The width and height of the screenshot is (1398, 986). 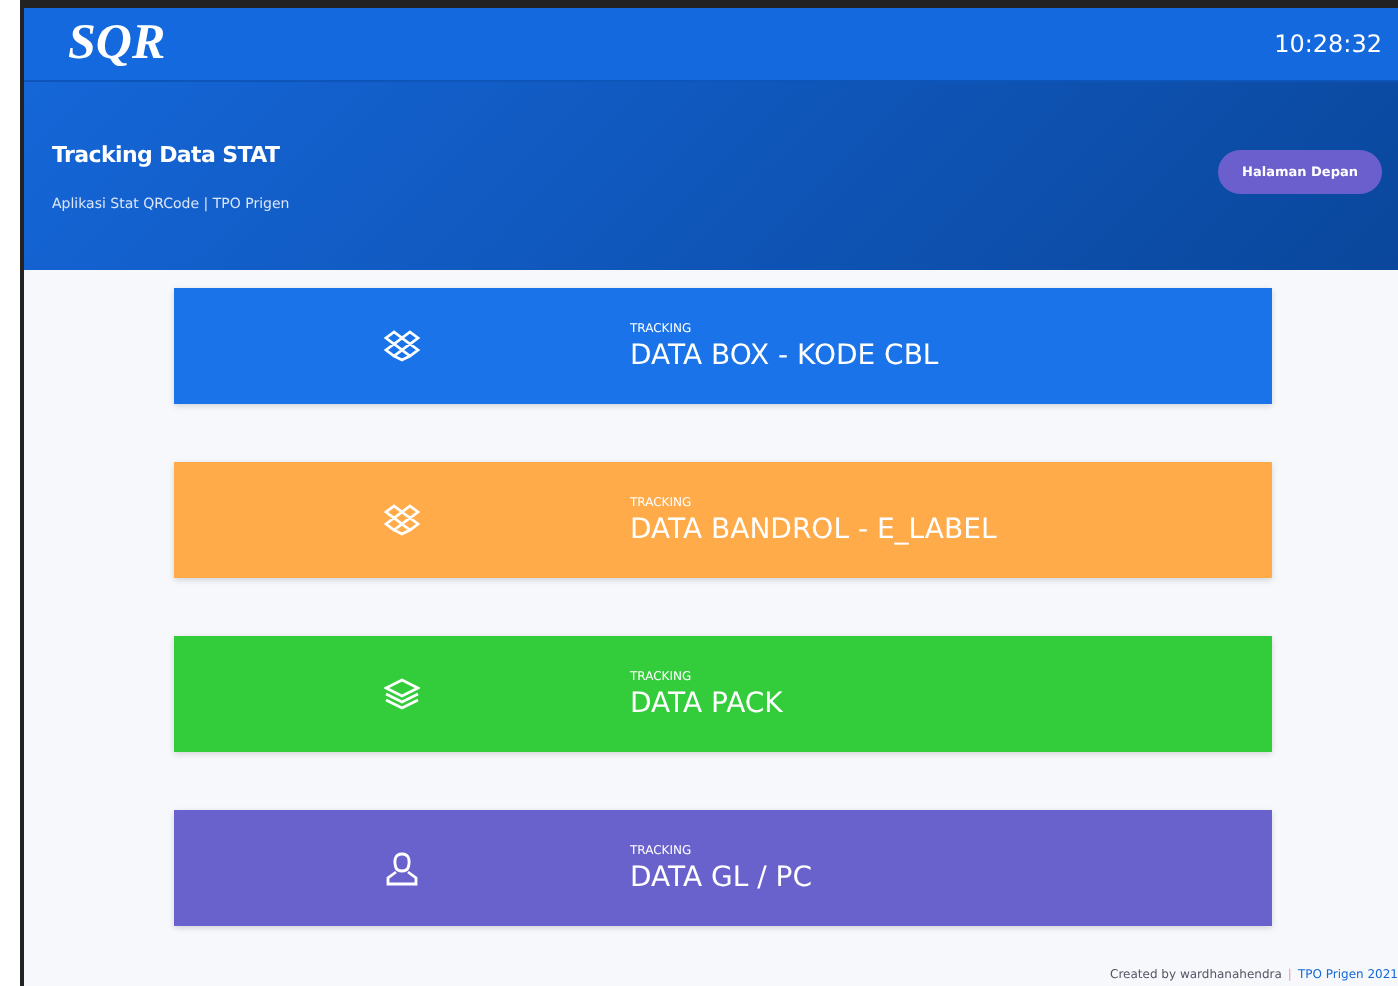 What do you see at coordinates (706, 703) in the screenshot?
I see `card-title: DATA PACK` at bounding box center [706, 703].